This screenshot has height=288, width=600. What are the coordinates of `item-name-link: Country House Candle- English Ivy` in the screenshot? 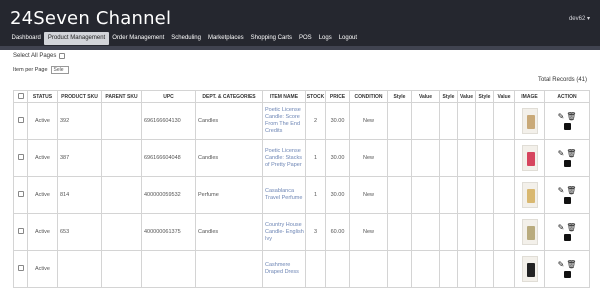 It's located at (284, 232).